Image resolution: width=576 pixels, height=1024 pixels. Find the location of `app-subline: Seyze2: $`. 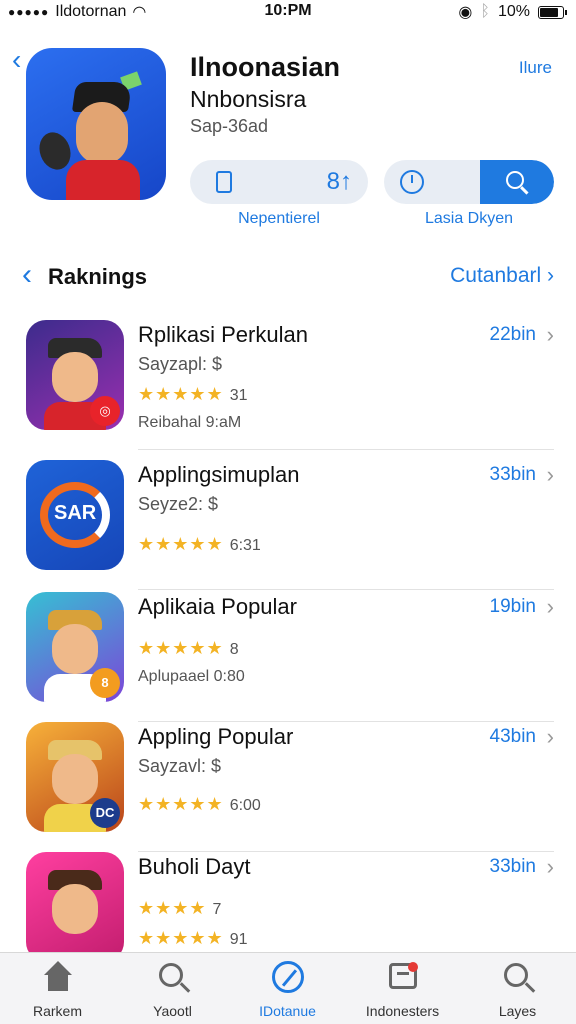

app-subline: Seyze2: $ is located at coordinates (178, 504).